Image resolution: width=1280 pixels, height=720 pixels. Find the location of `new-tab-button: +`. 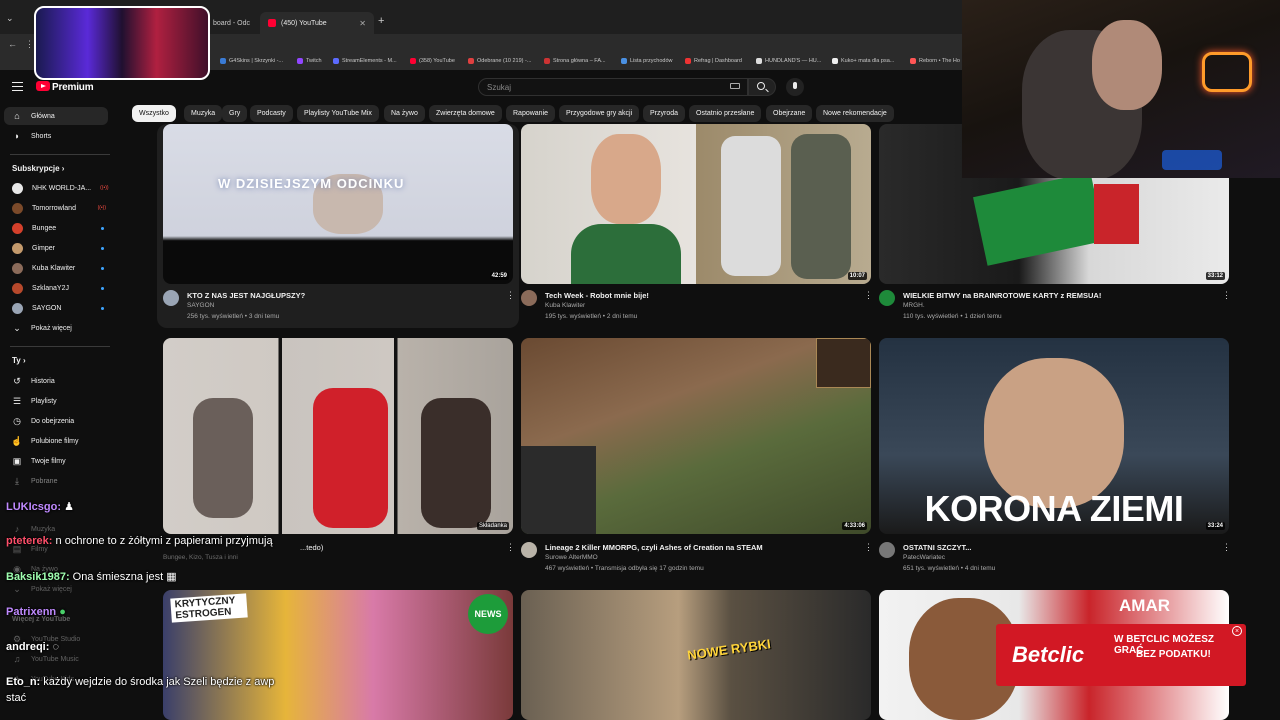

new-tab-button: + is located at coordinates (381, 21).